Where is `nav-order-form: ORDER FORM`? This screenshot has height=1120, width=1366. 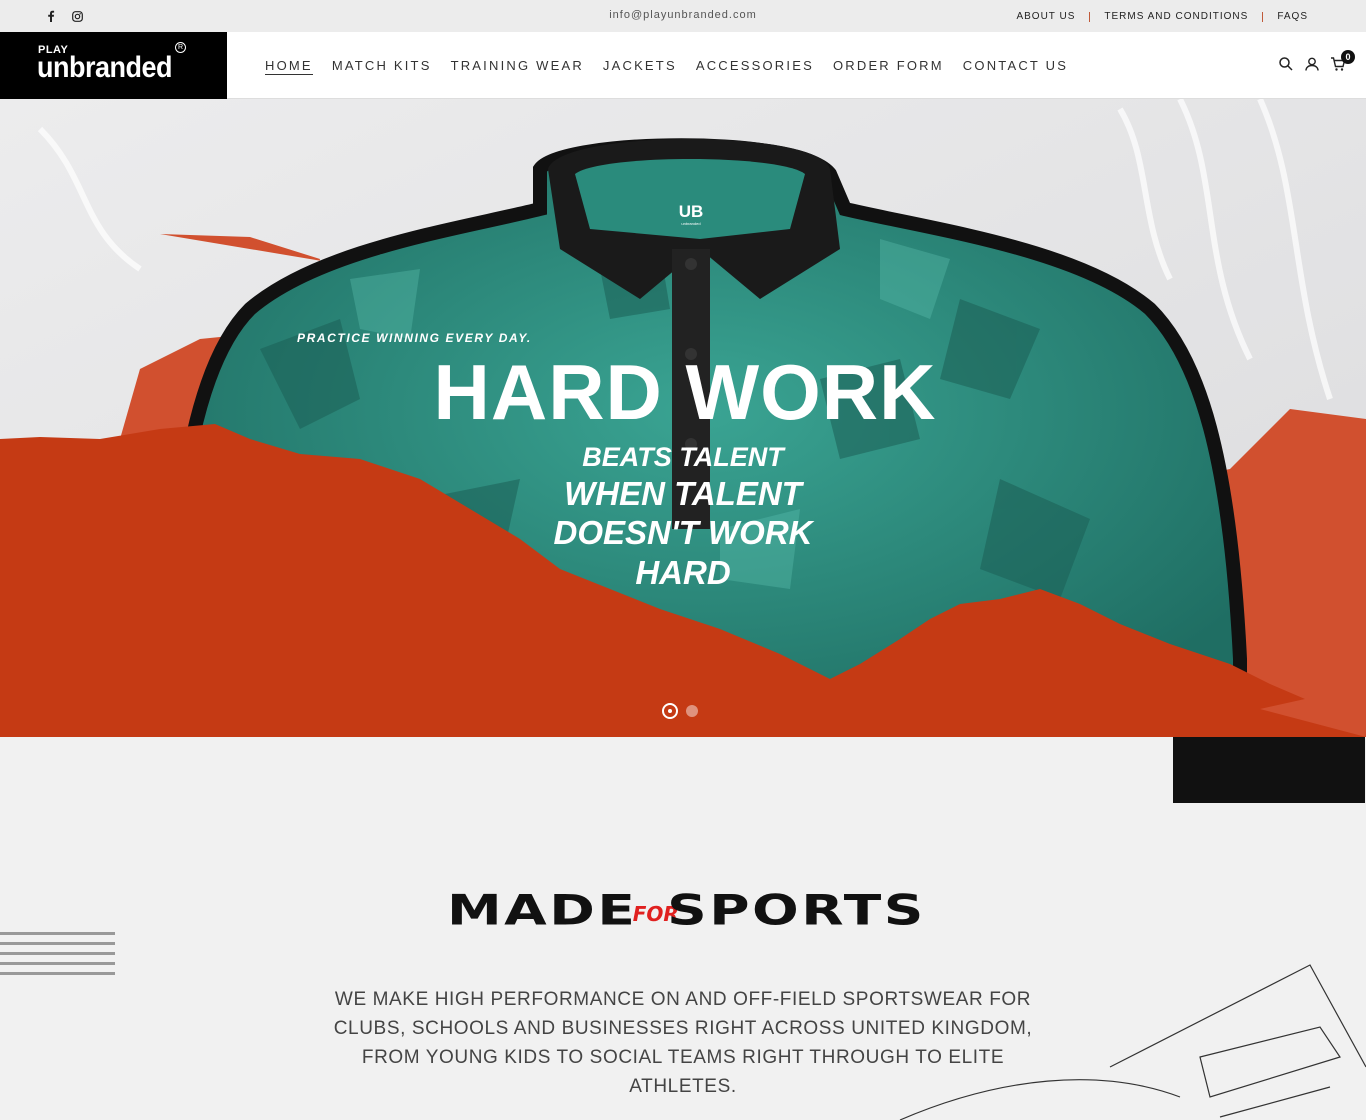 nav-order-form: ORDER FORM is located at coordinates (888, 66).